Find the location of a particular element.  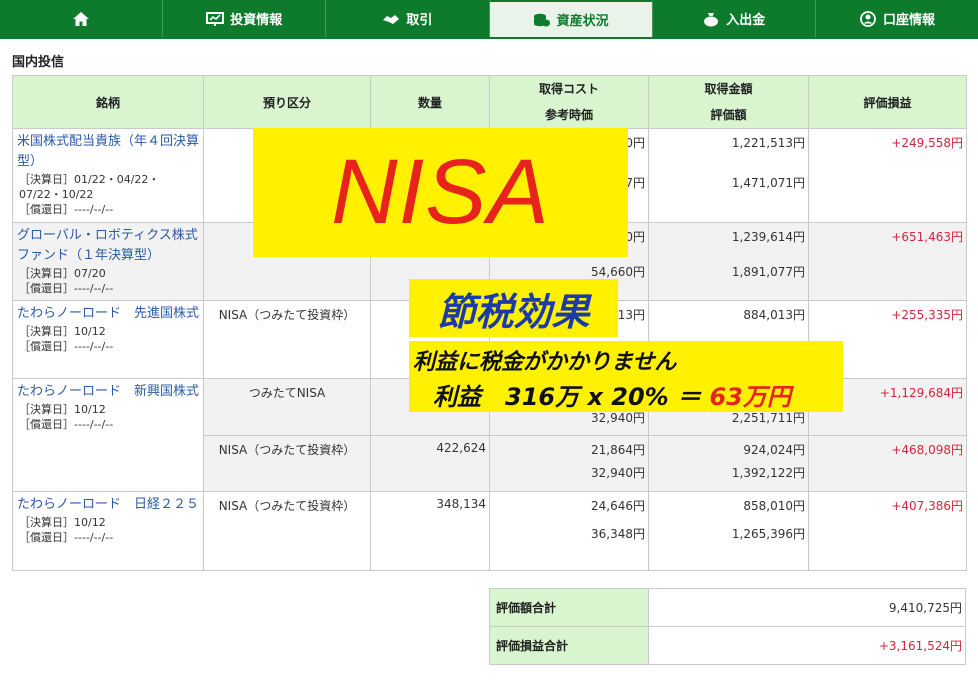

fund-name-link: グローバル・ロボティクス株式ファンド（１年決算型） is located at coordinates (108, 244).